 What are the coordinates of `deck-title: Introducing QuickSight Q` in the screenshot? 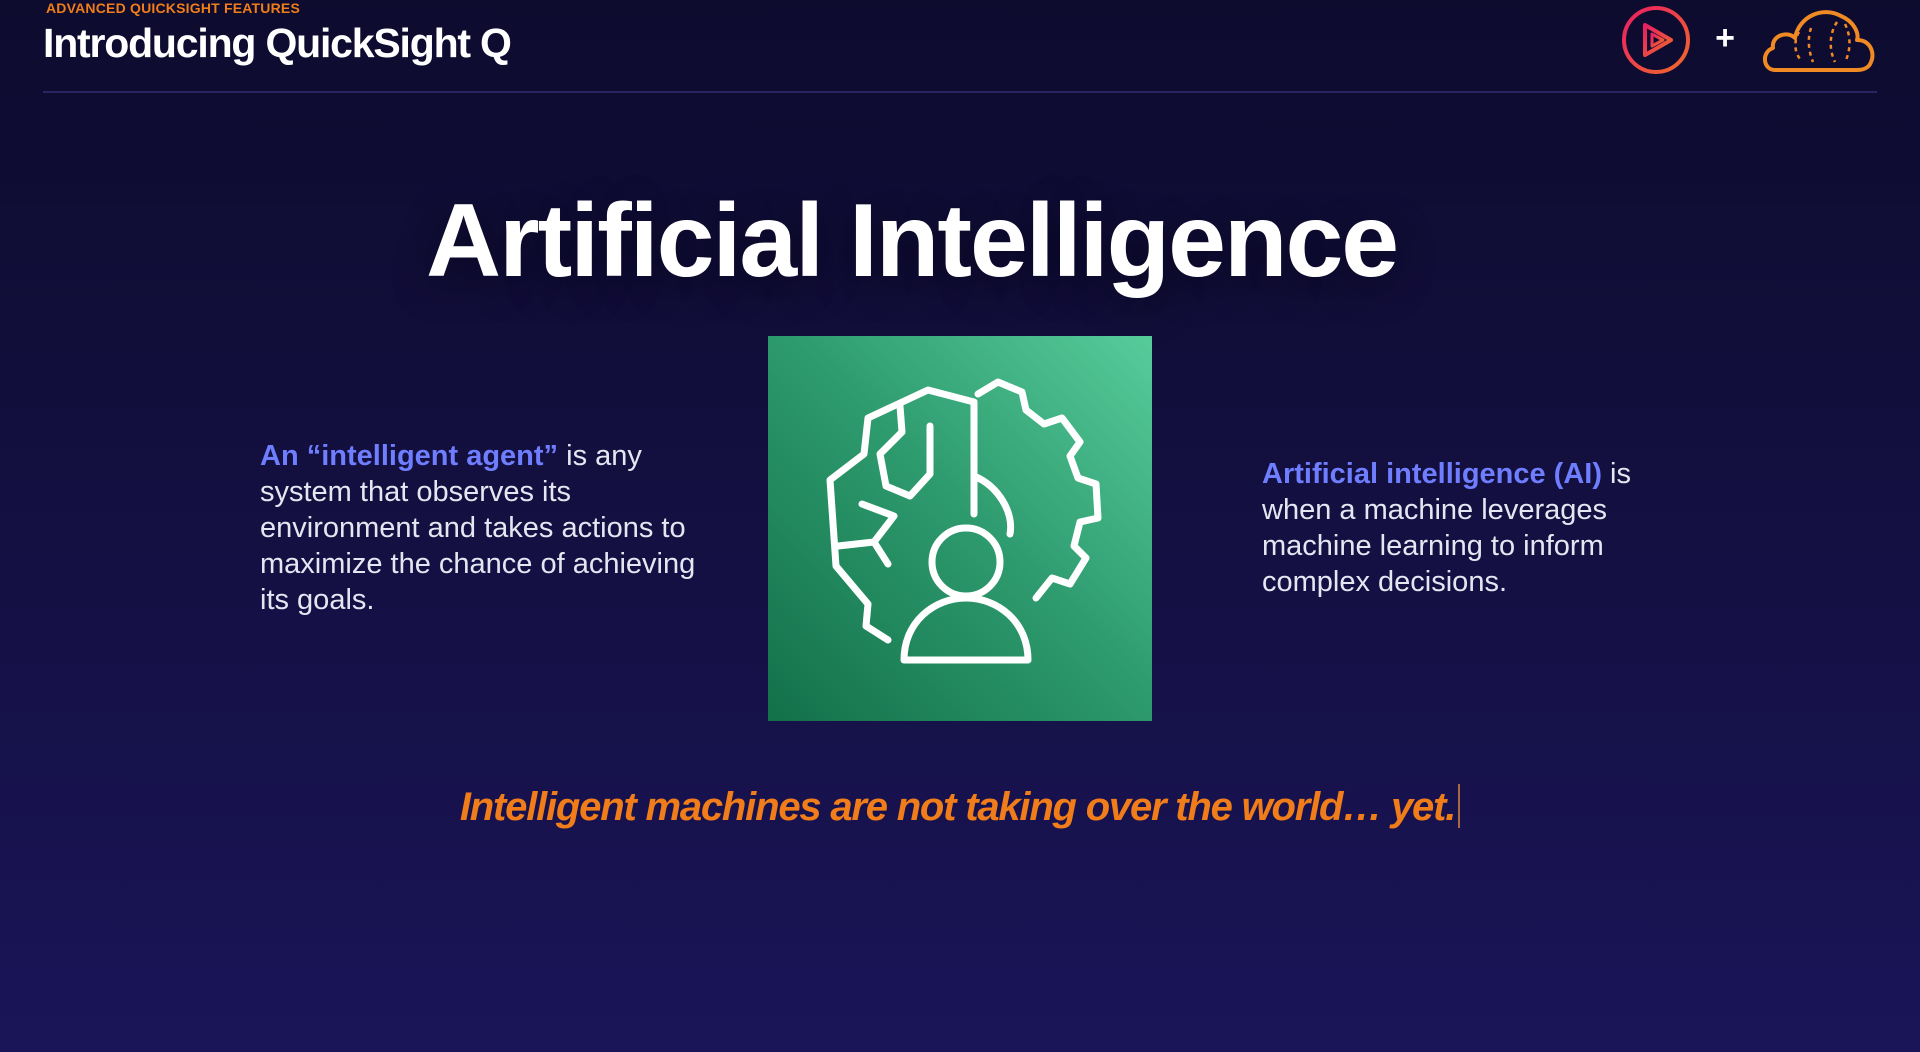 It's located at (277, 43).